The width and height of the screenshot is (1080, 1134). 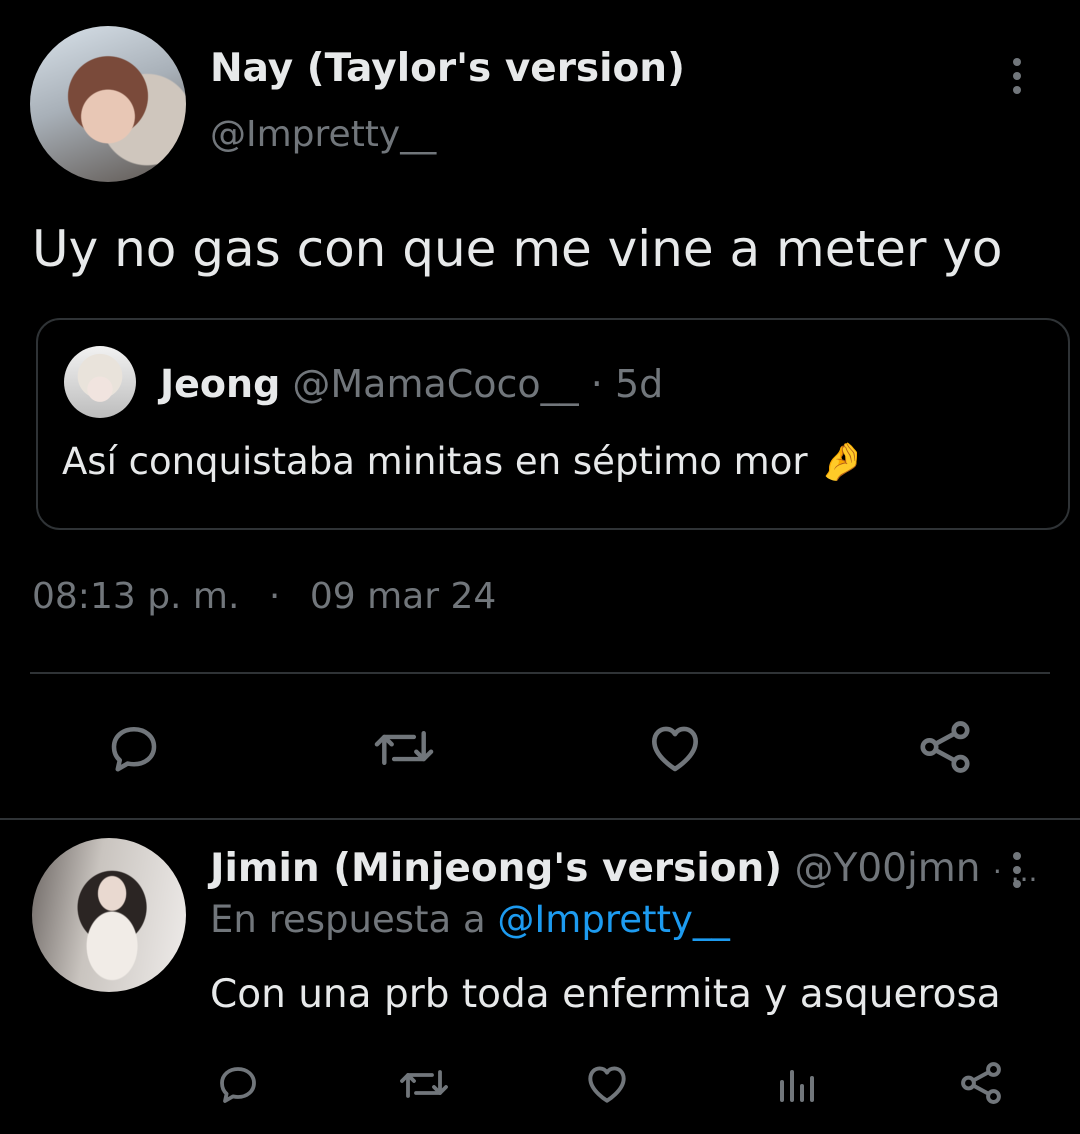 I want to click on quoted-header: Jeong @MamaCoco__ · 5d, so click(x=411, y=384).